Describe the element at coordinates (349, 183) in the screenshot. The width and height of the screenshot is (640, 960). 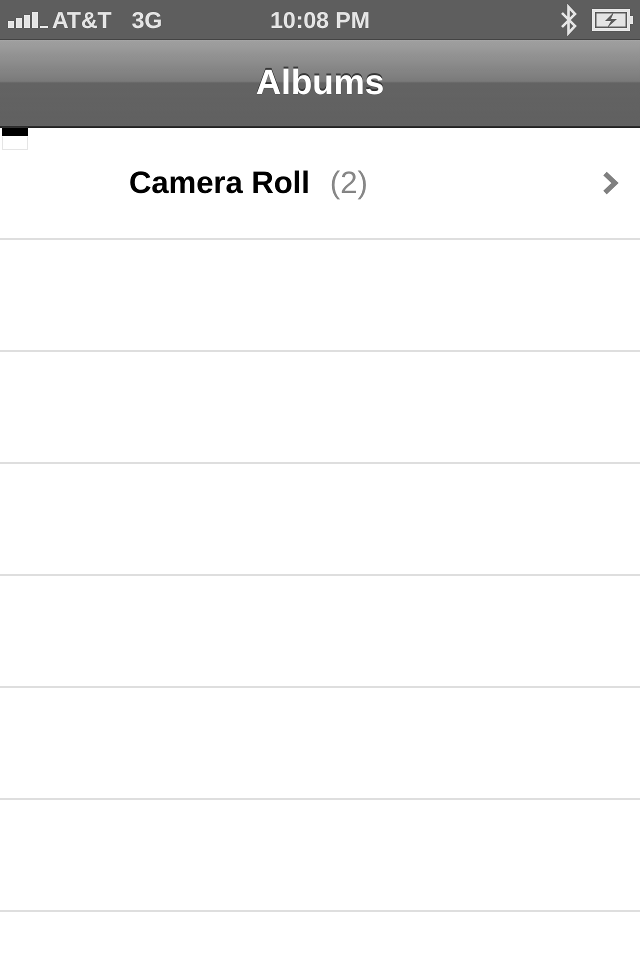
I see `album-count: (2)` at that location.